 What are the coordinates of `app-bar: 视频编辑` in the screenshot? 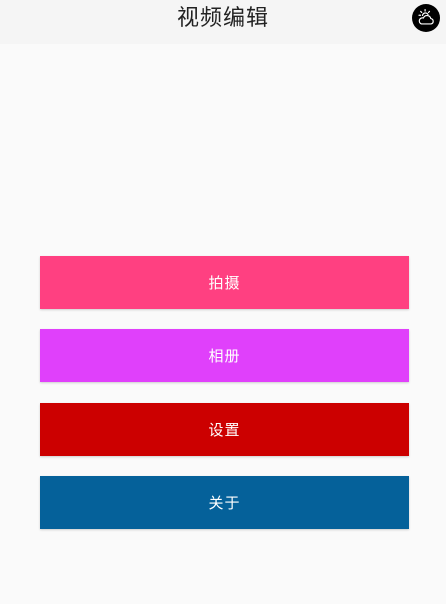 It's located at (223, 22).